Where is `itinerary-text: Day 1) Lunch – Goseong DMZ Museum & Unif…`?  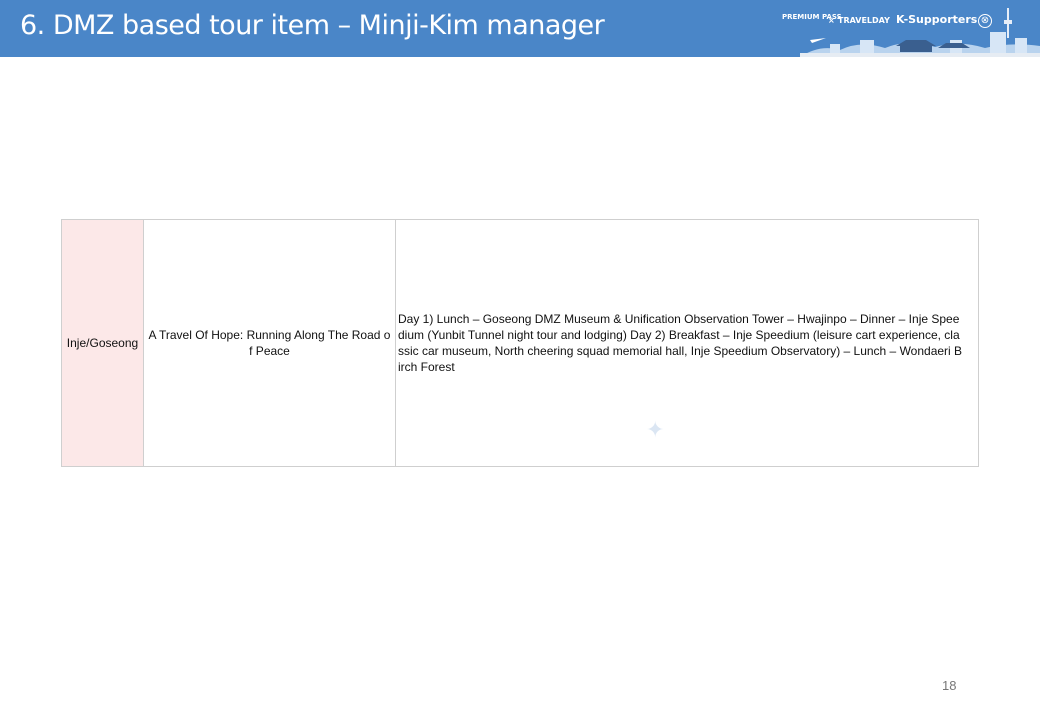 itinerary-text: Day 1) Lunch – Goseong DMZ Museum & Unif… is located at coordinates (680, 343).